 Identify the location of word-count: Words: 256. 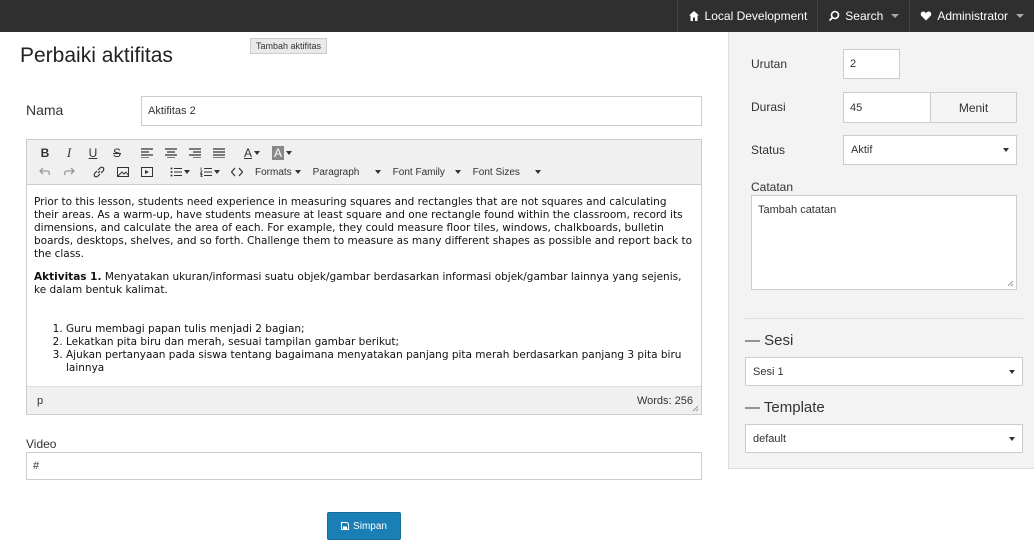
(664, 401).